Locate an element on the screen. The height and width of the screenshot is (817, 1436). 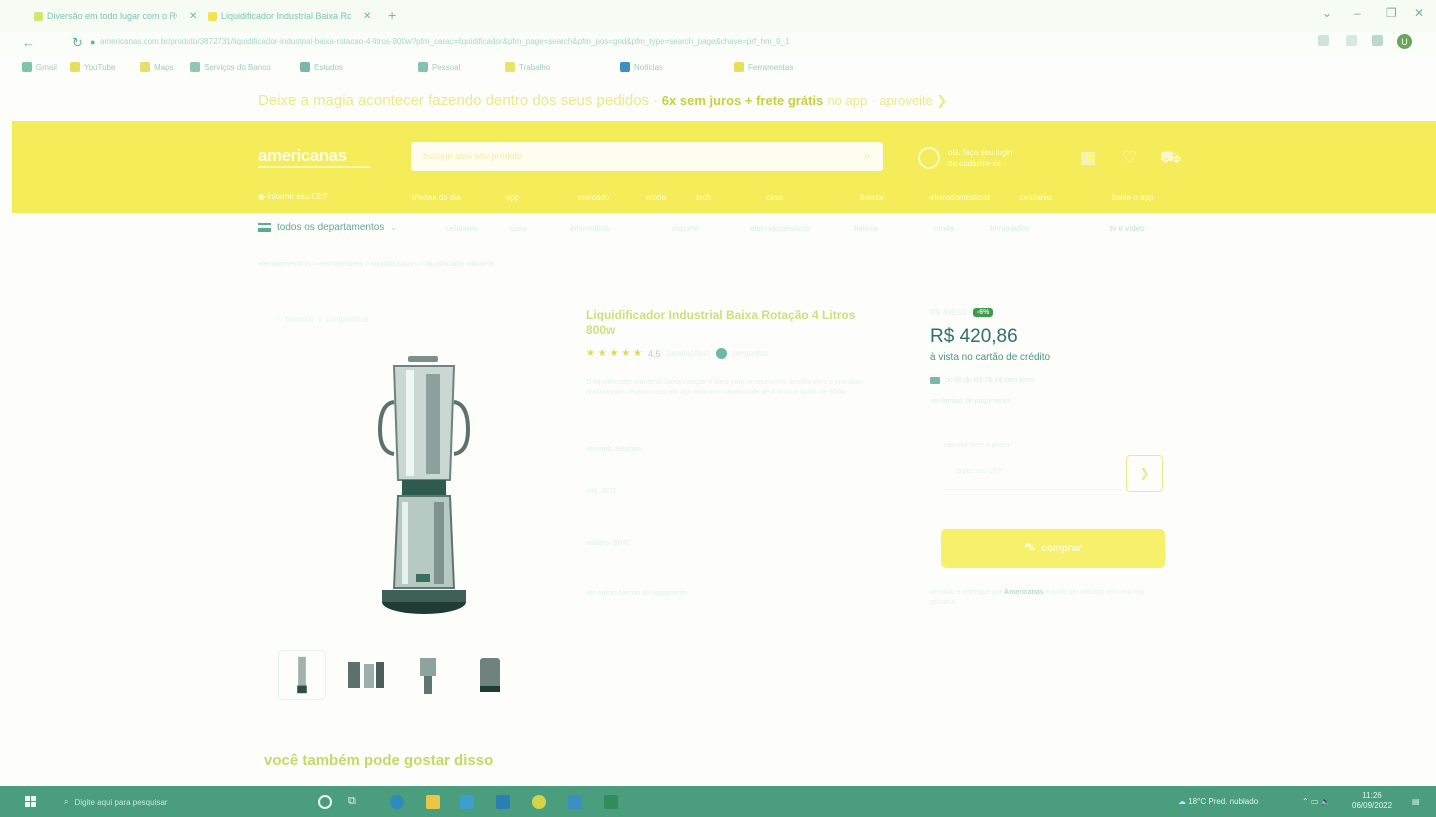
chevron-down-icon: ⌄ is located at coordinates (1327, 13).